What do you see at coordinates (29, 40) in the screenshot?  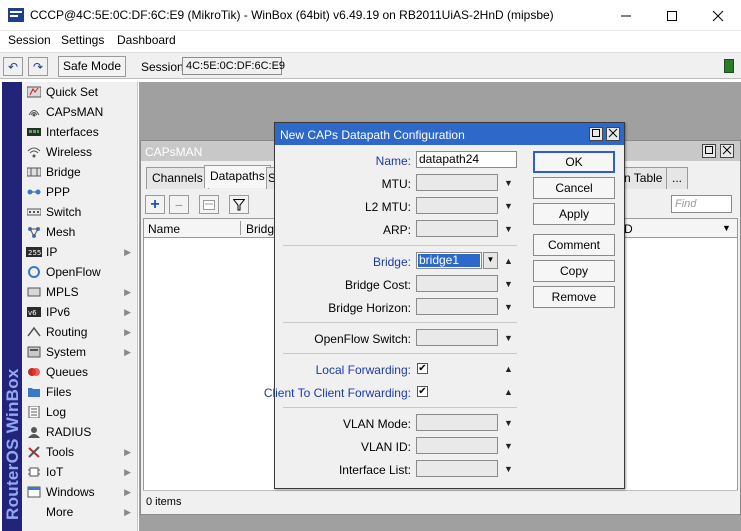 I see `menu-session: Session` at bounding box center [29, 40].